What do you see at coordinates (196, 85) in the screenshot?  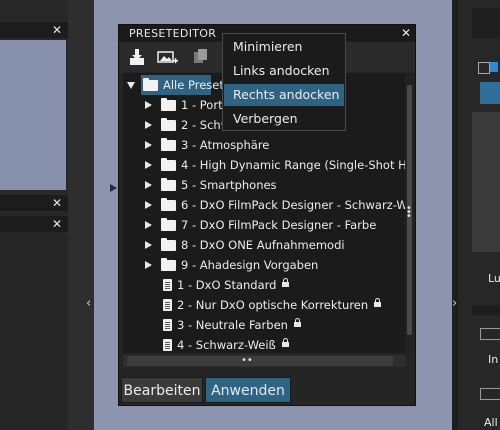 I see `tree-root-label: Alle Presets` at bounding box center [196, 85].